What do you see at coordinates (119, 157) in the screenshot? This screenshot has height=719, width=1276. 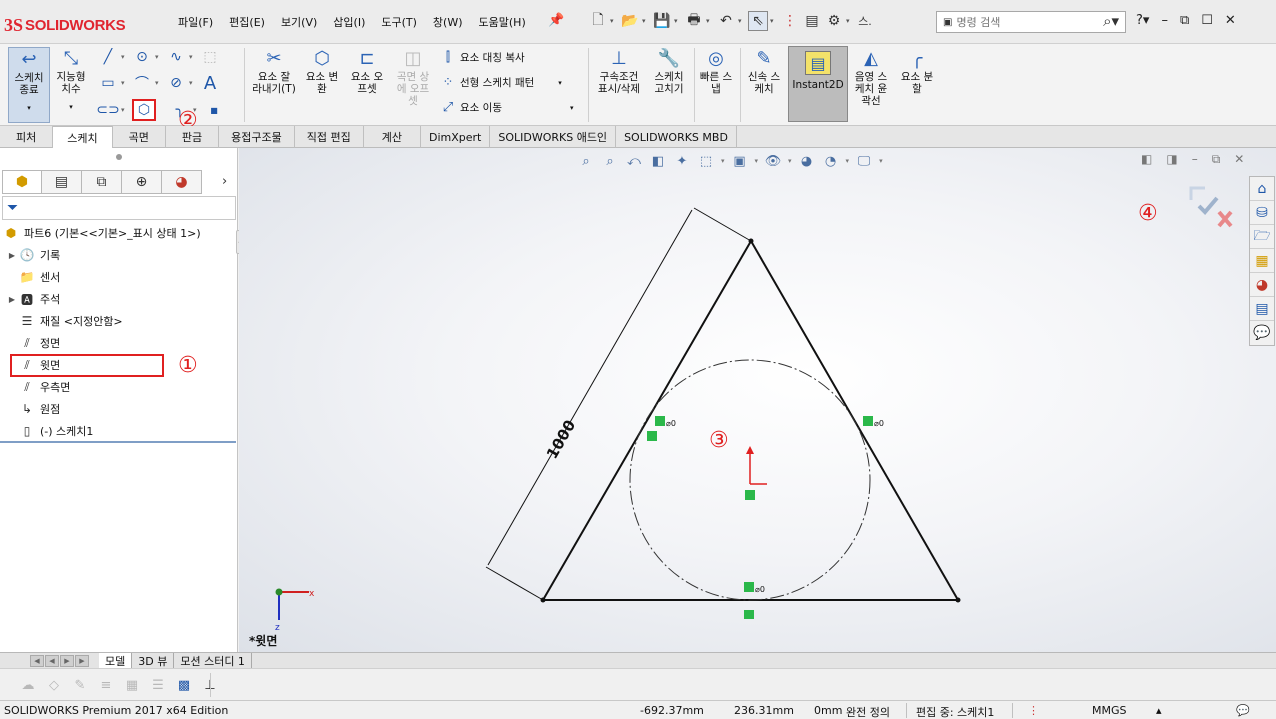 I see `panel-grip-dot` at bounding box center [119, 157].